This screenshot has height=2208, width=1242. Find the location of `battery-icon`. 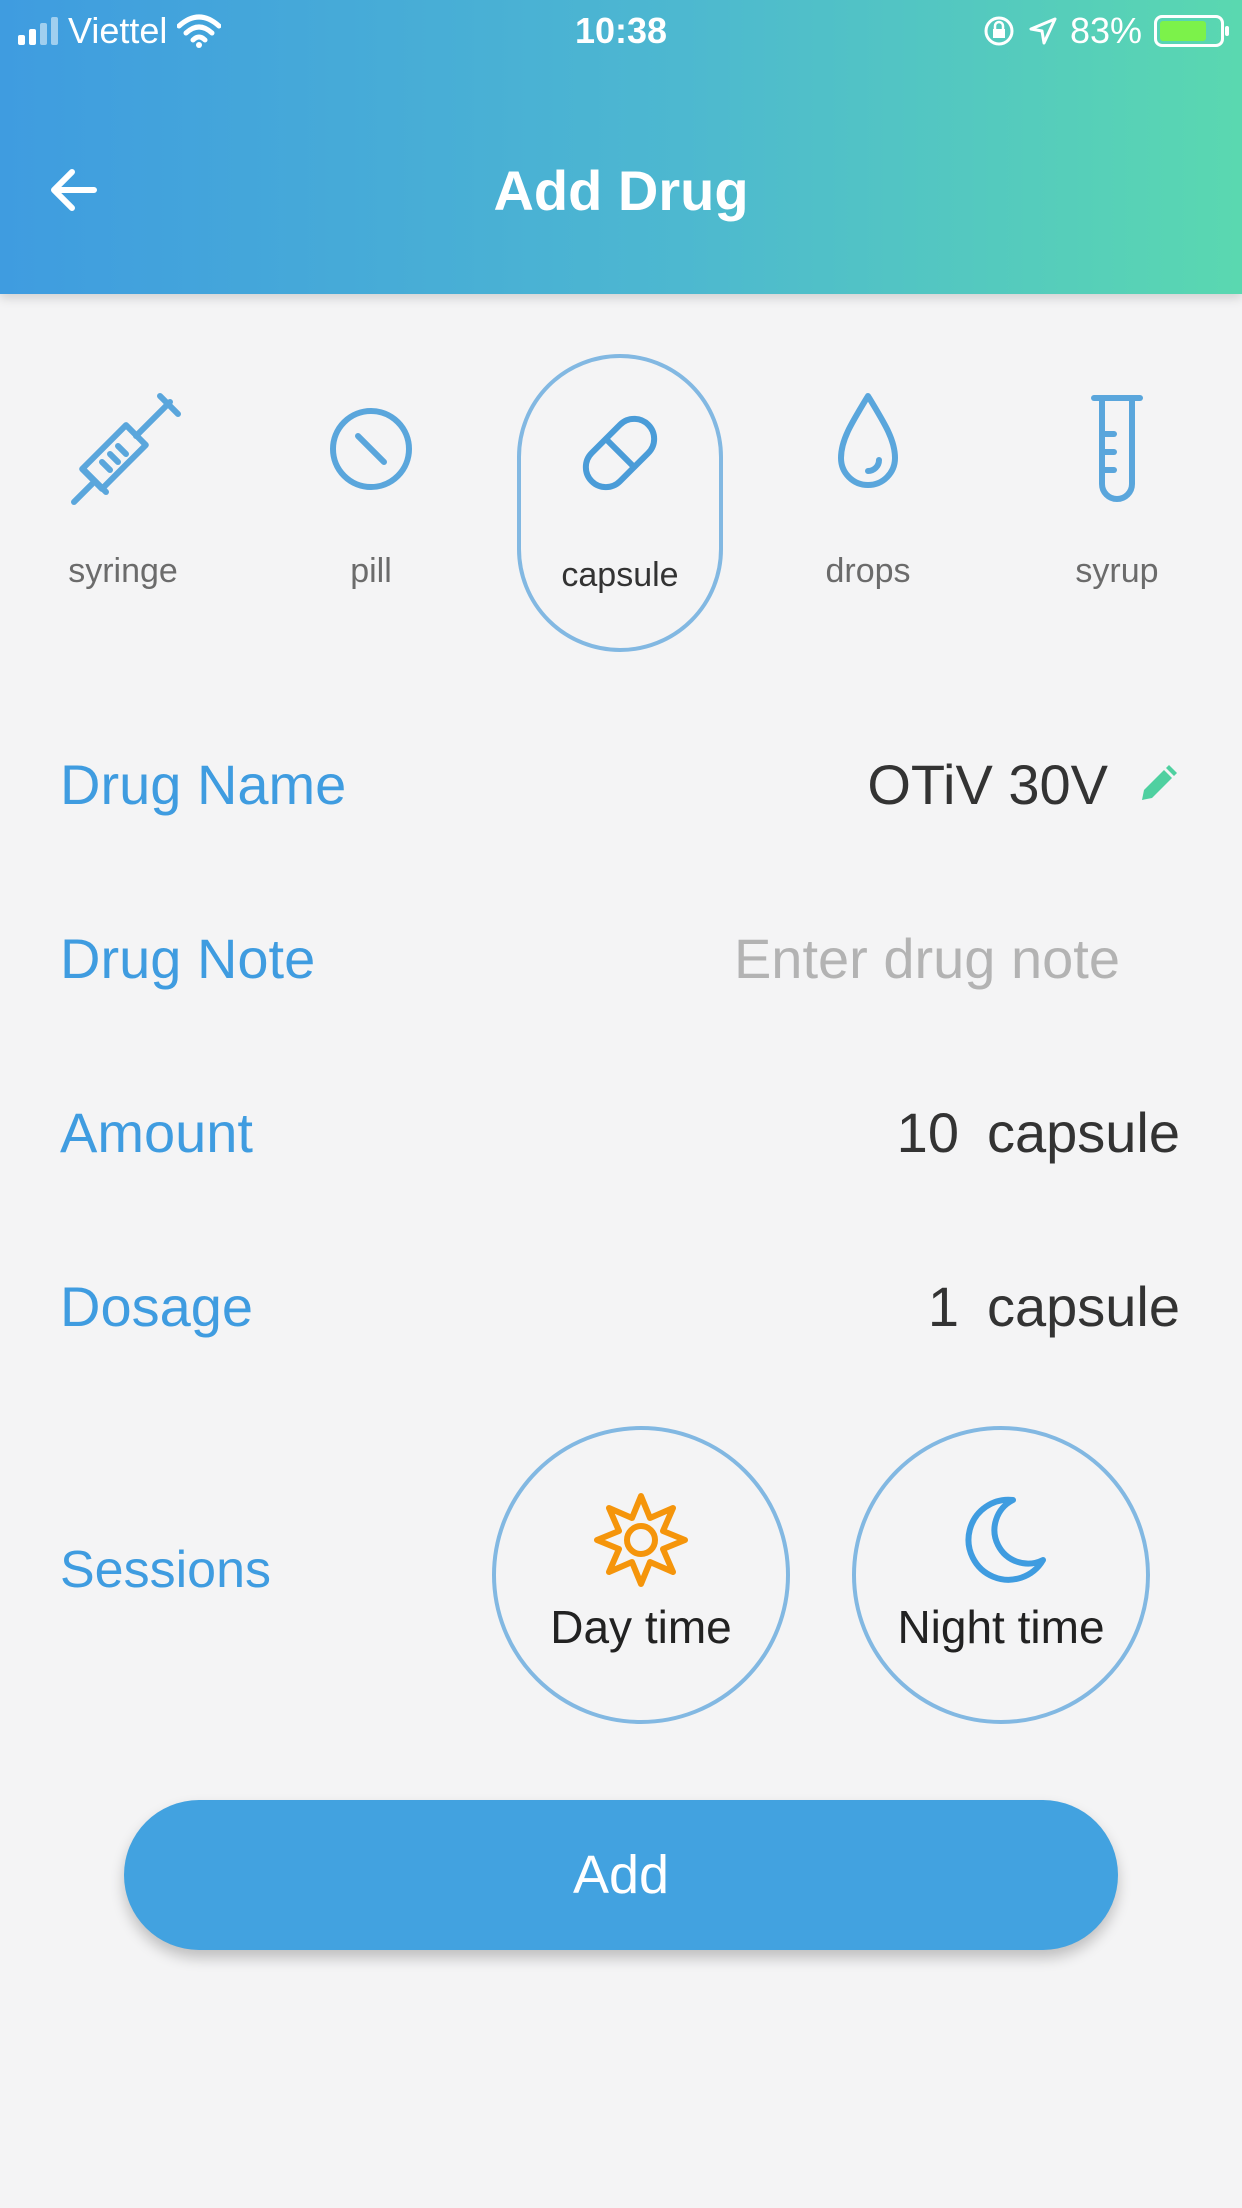

battery-icon is located at coordinates (1191, 31).